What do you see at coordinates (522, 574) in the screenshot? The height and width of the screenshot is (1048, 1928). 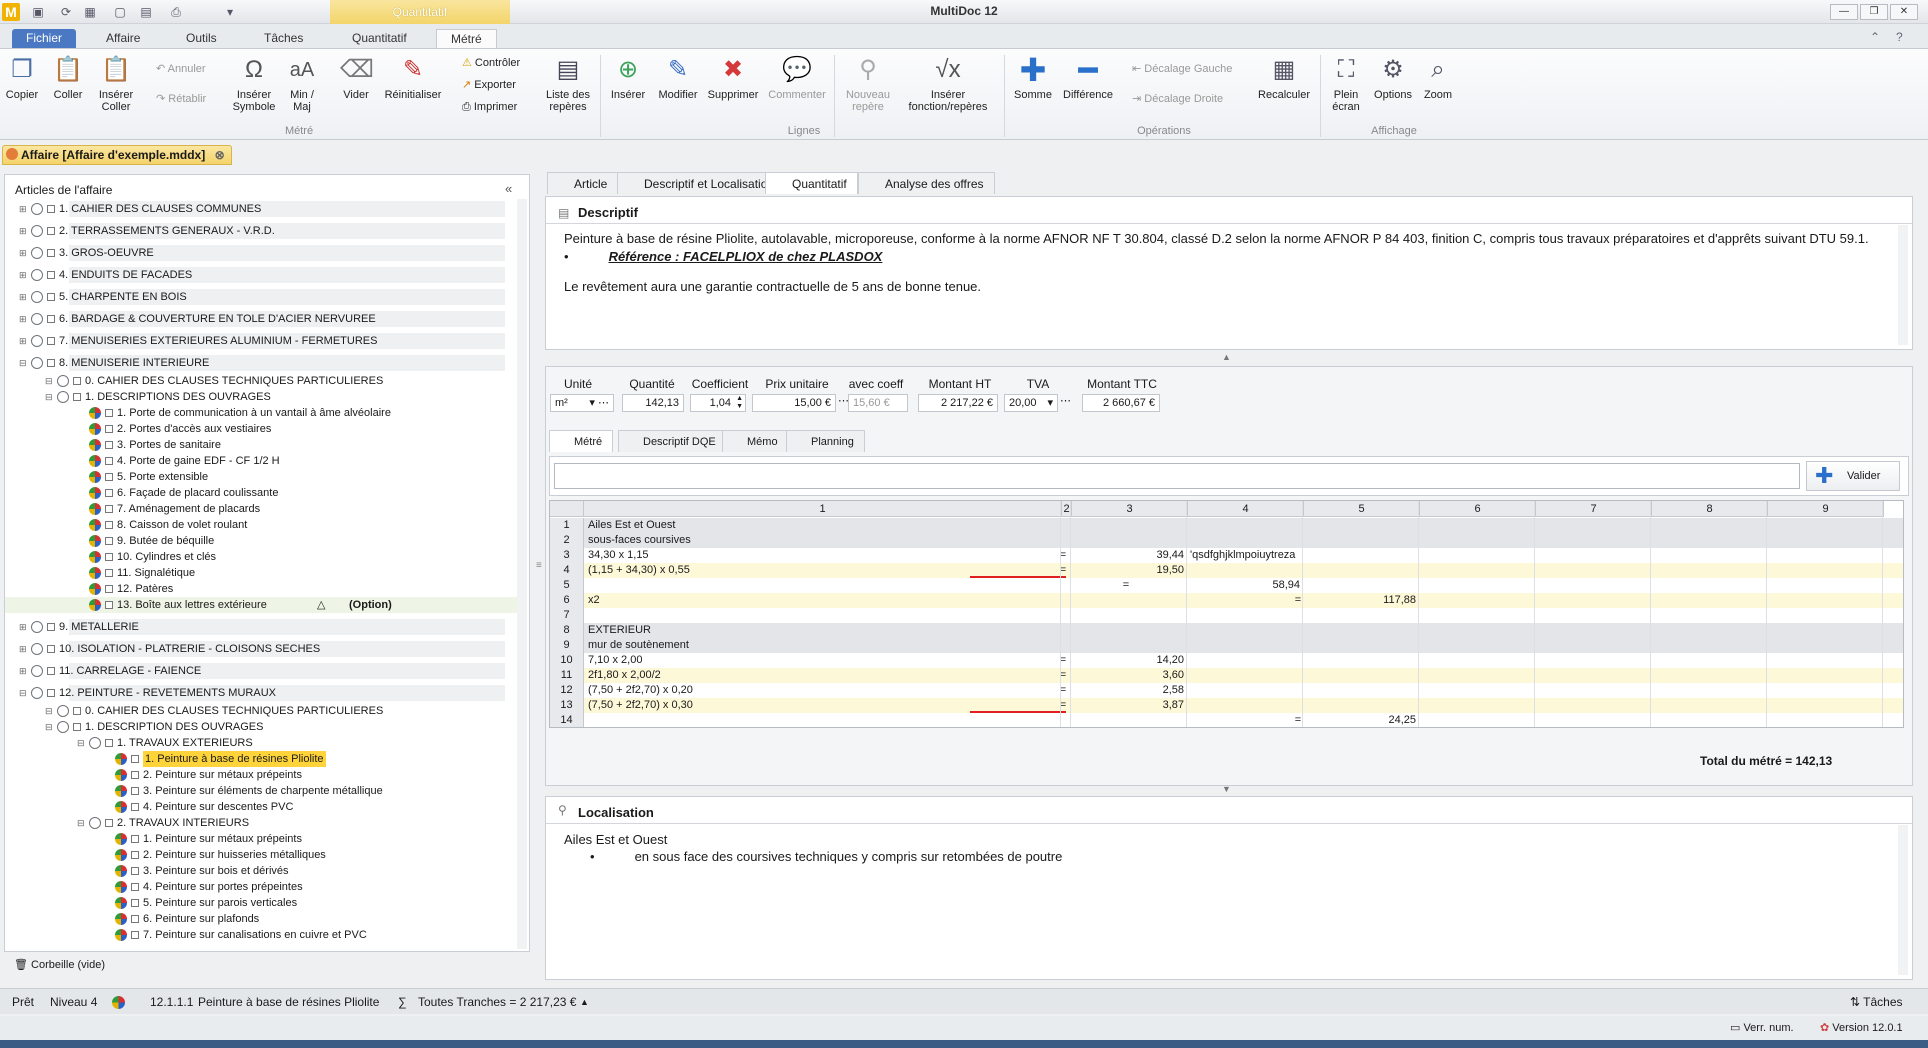 I see `tree-scrollbar` at bounding box center [522, 574].